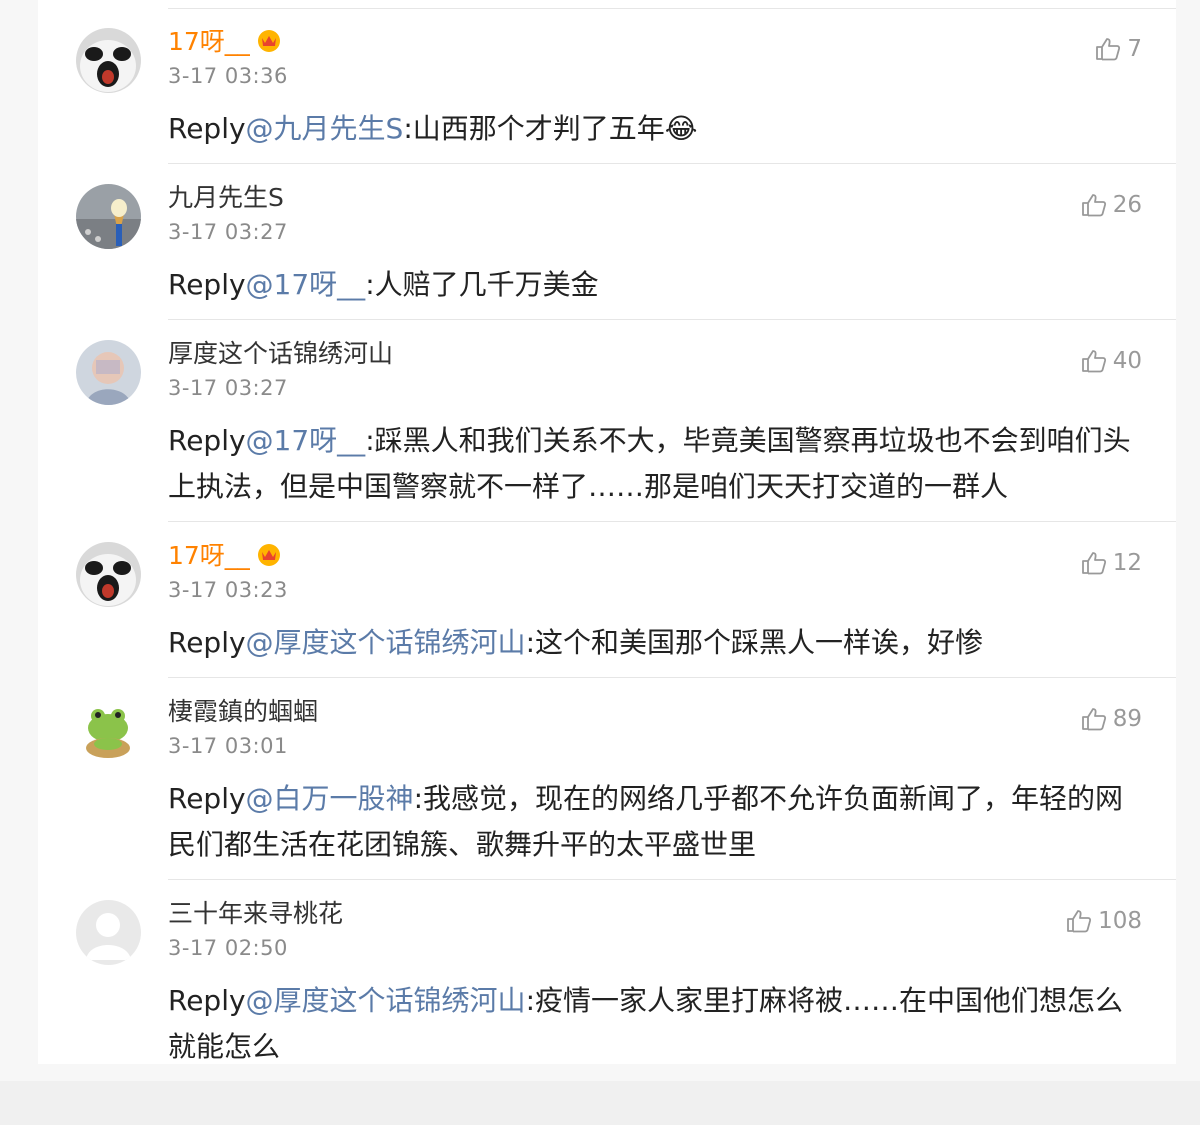 The image size is (1200, 1125). I want to click on comment-text: Reply@厚度这个话锦绣河山:这个和美国那个踩黑人一样诶，好惨, so click(658, 643).